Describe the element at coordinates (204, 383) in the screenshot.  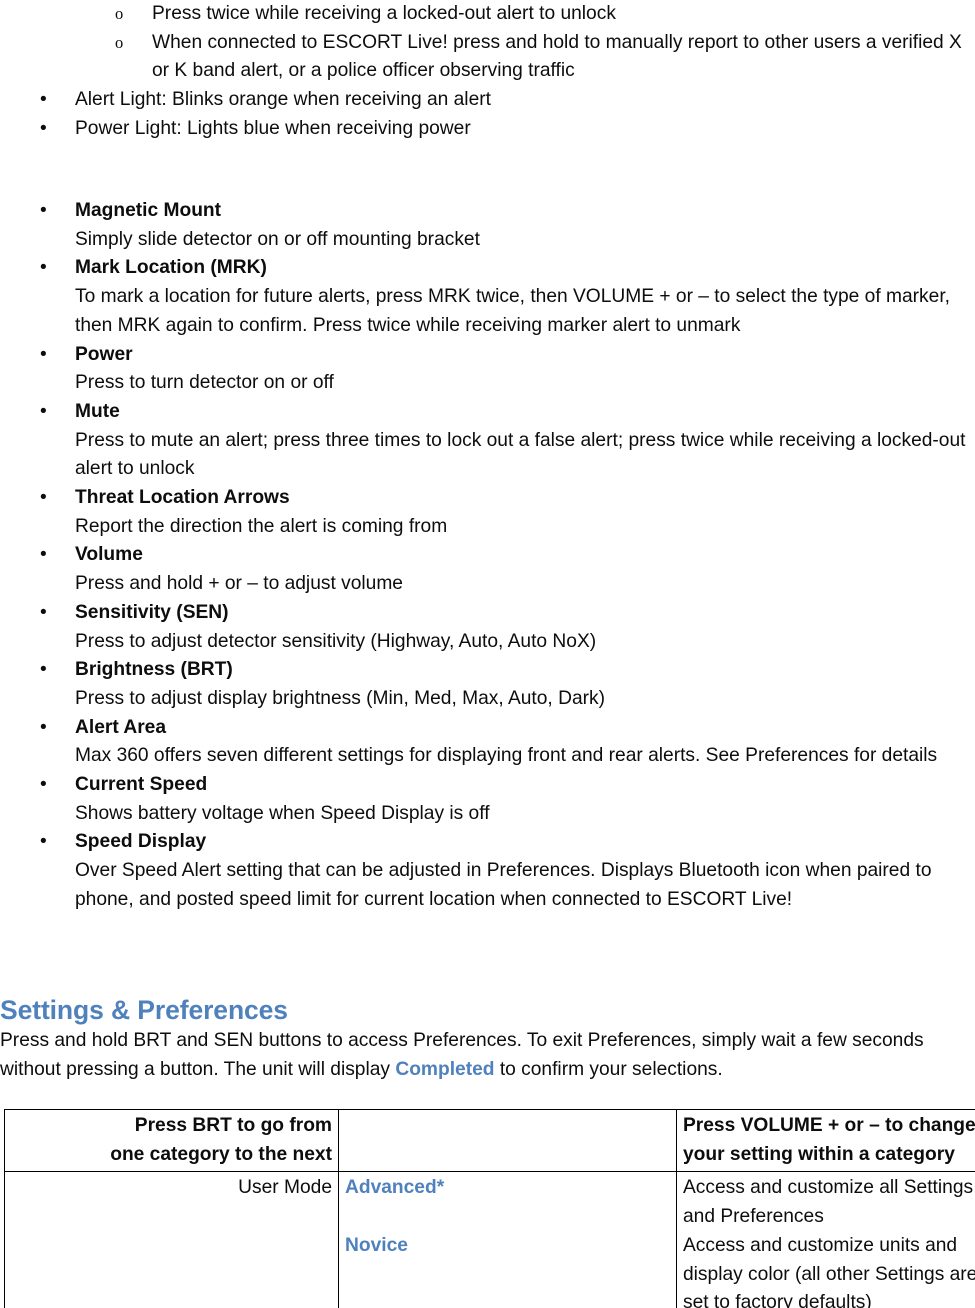
I see `feature-description: Press to turn detector on or off` at that location.